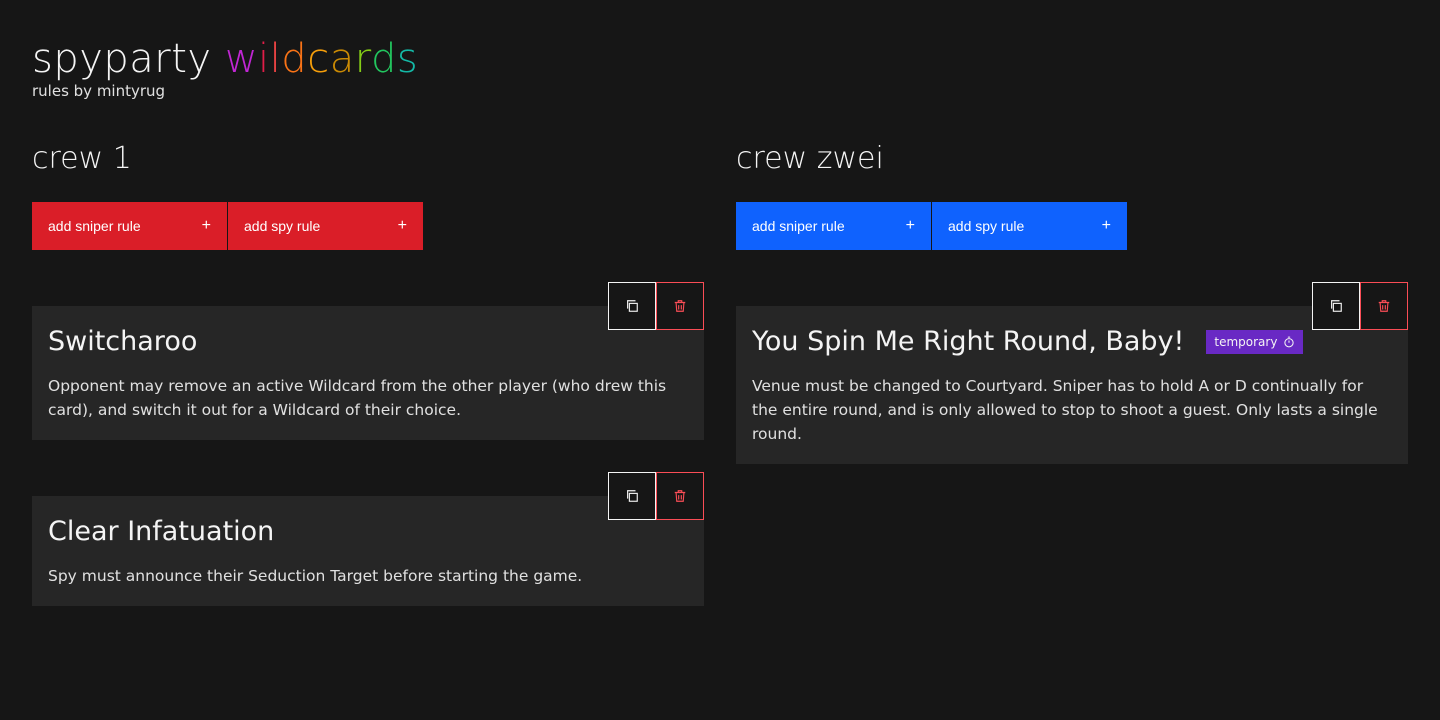 This screenshot has height=720, width=1440. I want to click on tag-label: temporary, so click(1246, 342).